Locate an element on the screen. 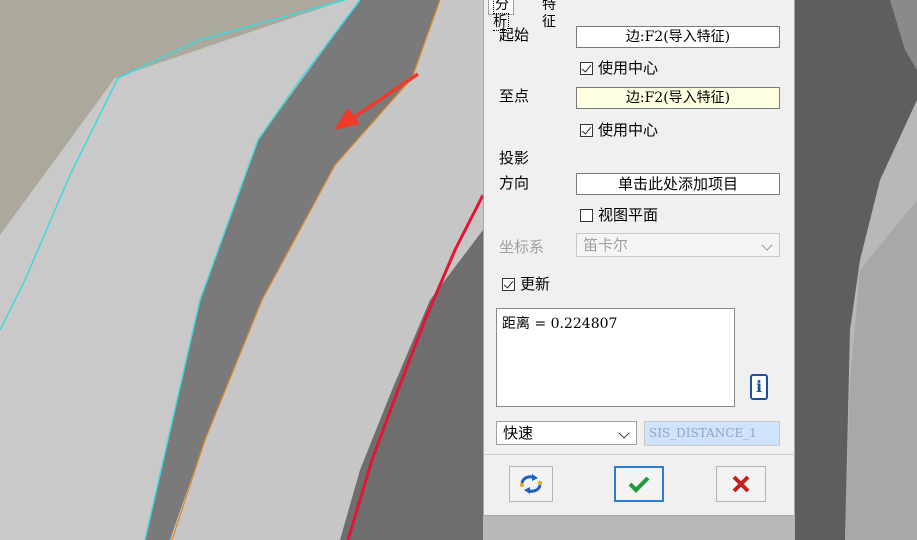 The image size is (917, 540). mode-value: 快速 is located at coordinates (518, 433).